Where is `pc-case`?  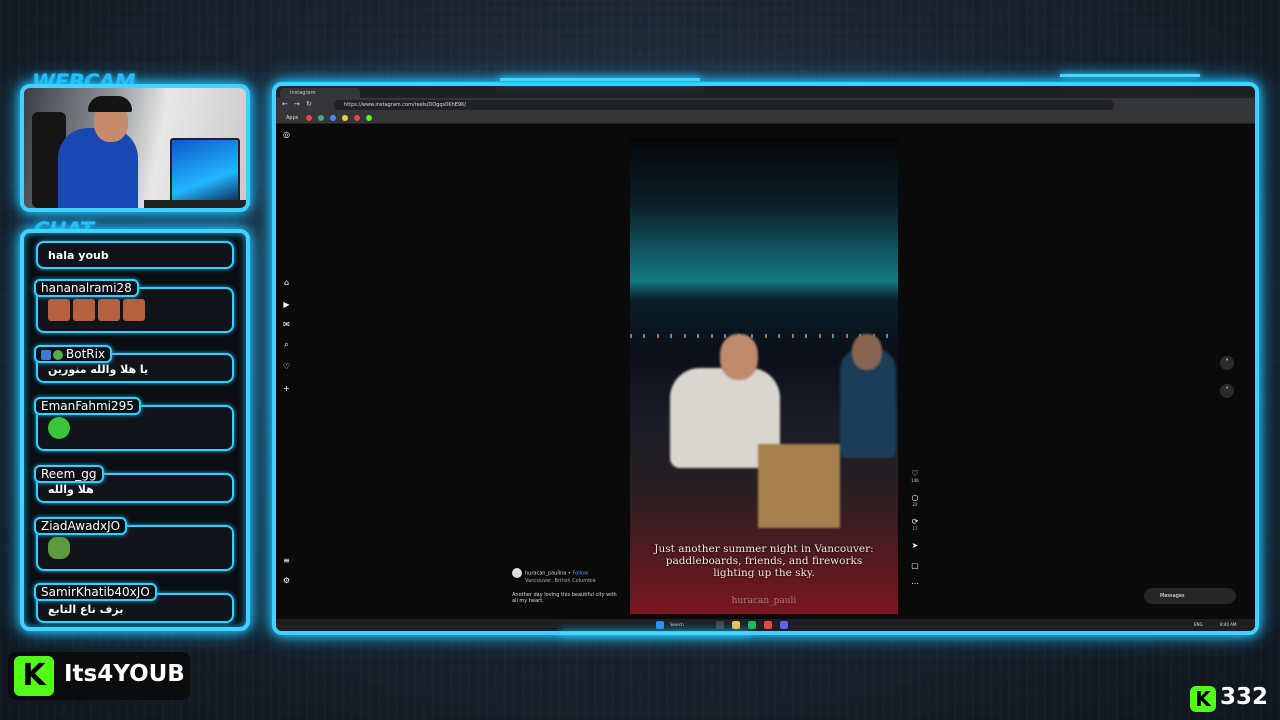
pc-case is located at coordinates (205, 173).